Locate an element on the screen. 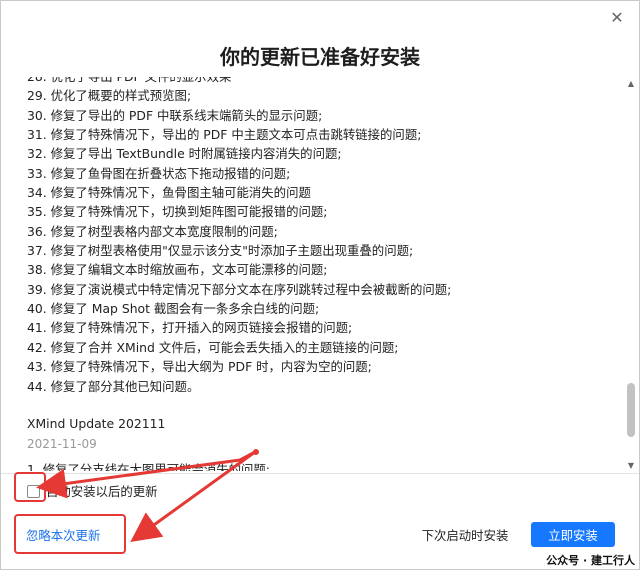 This screenshot has width=640, height=570. release-note-item: 42. 修复了合并 XMind 文件后，可能会丢失插入的主题链接的问题; is located at coordinates (213, 347).